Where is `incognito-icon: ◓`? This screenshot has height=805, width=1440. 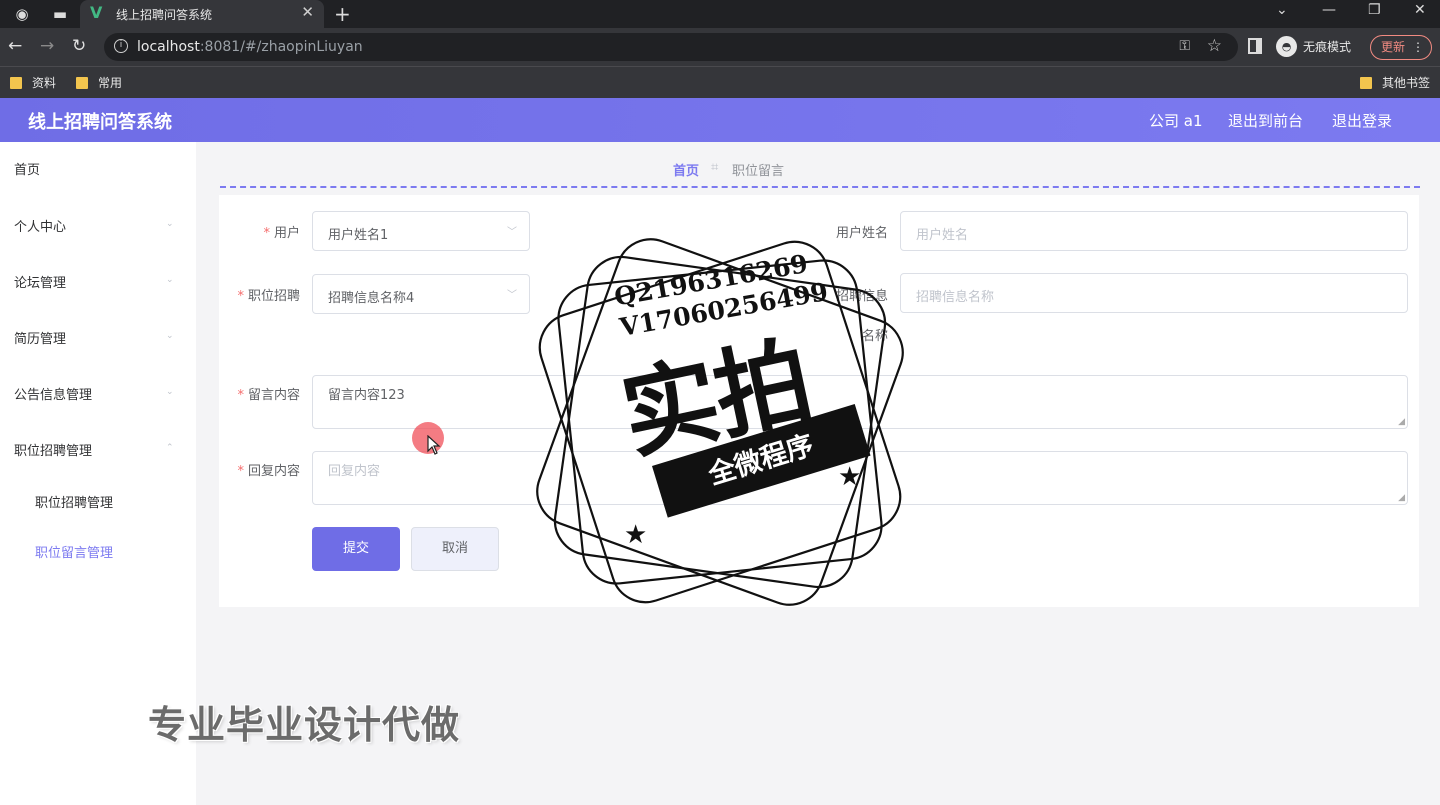 incognito-icon: ◓ is located at coordinates (1286, 46).